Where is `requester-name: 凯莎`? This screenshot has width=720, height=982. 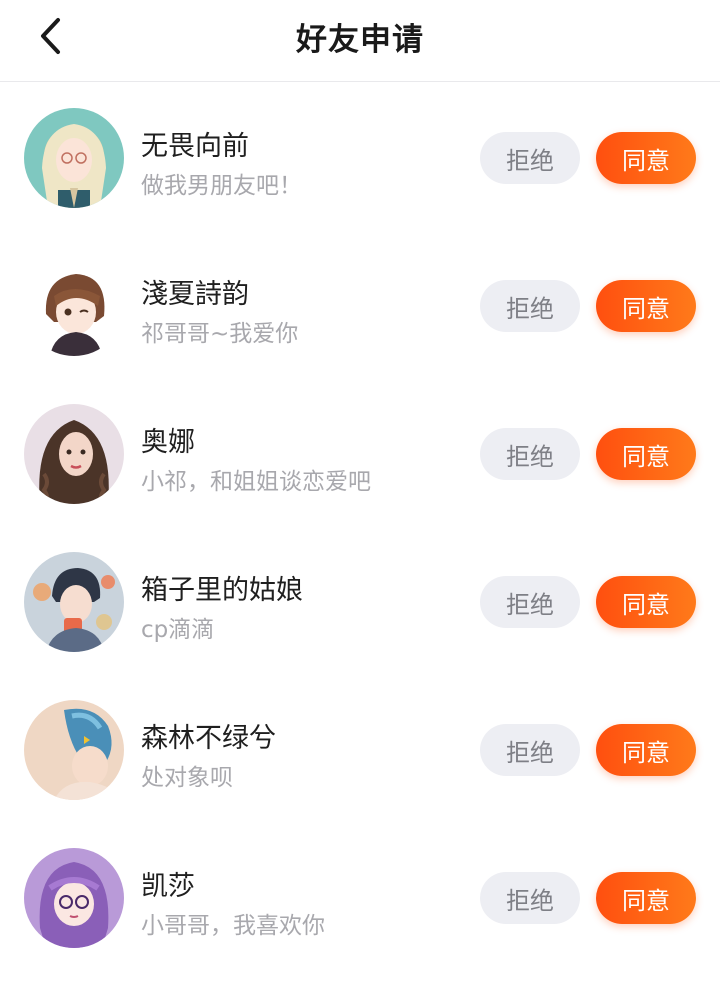
requester-name: 凯莎 is located at coordinates (168, 886).